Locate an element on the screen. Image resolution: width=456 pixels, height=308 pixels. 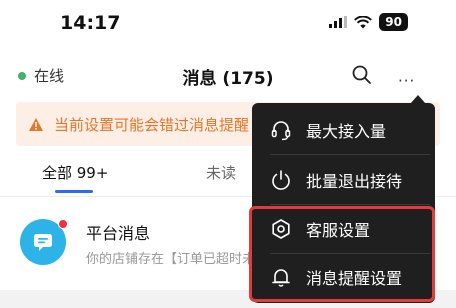
battery-indicator: 90 is located at coordinates (393, 22).